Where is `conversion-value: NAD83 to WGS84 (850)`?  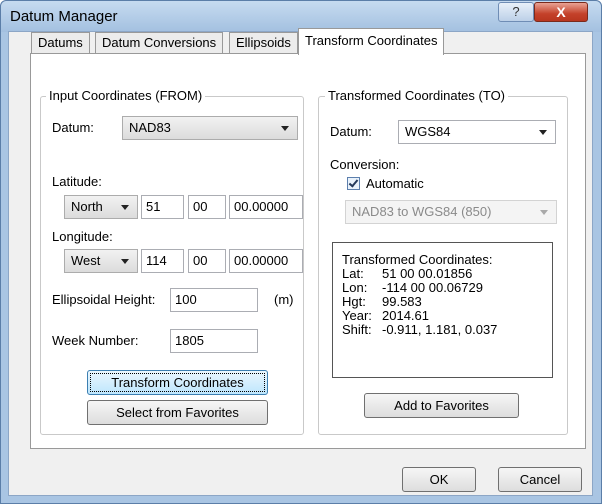 conversion-value: NAD83 to WGS84 (850) is located at coordinates (422, 211).